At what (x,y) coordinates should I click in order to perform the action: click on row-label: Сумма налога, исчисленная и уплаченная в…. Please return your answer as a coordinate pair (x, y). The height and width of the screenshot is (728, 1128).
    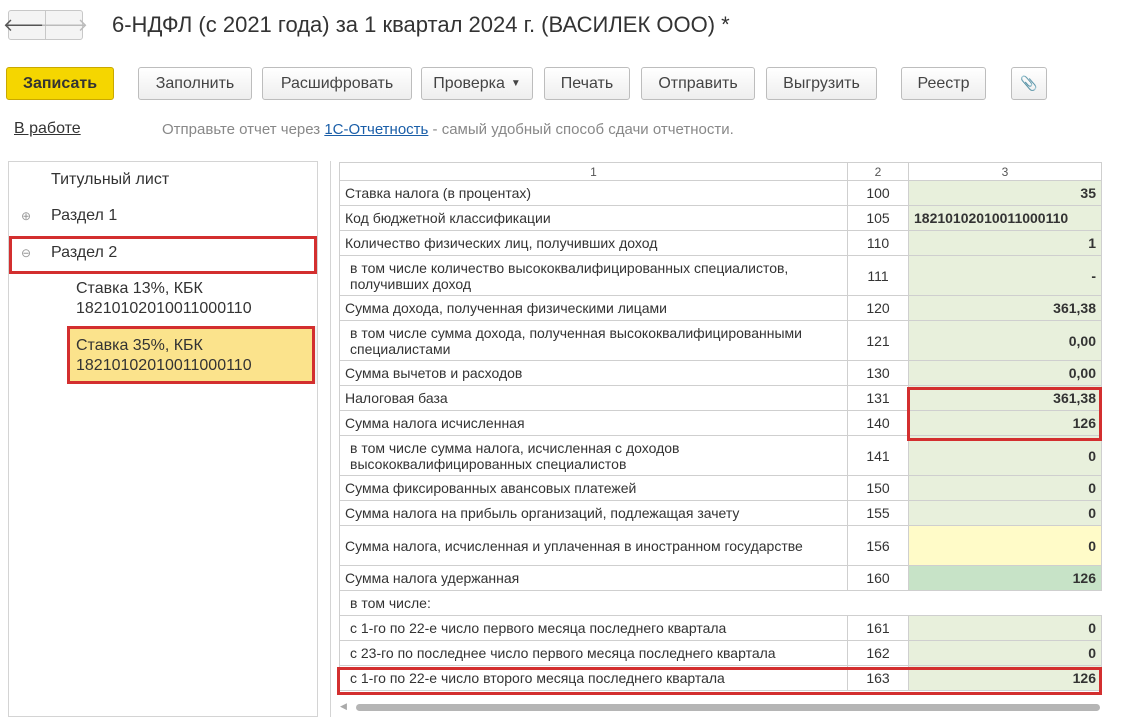
    Looking at the image, I should click on (593, 545).